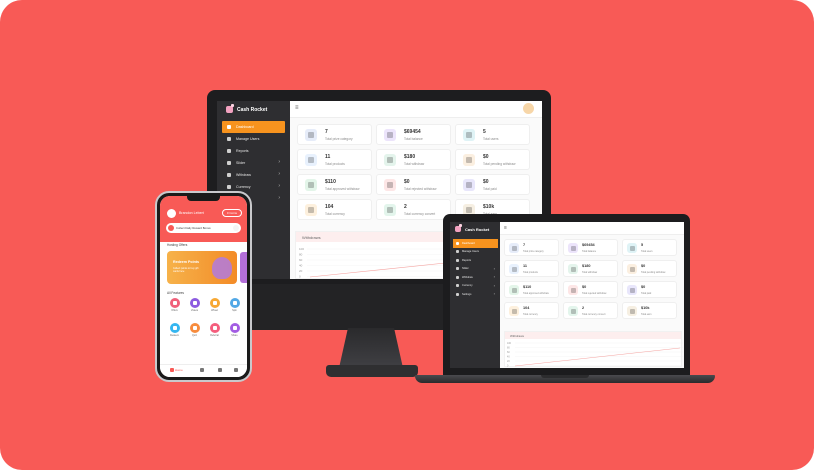 The width and height of the screenshot is (814, 470). Describe the element at coordinates (174, 305) in the screenshot. I see `feature-offers: Offers` at that location.